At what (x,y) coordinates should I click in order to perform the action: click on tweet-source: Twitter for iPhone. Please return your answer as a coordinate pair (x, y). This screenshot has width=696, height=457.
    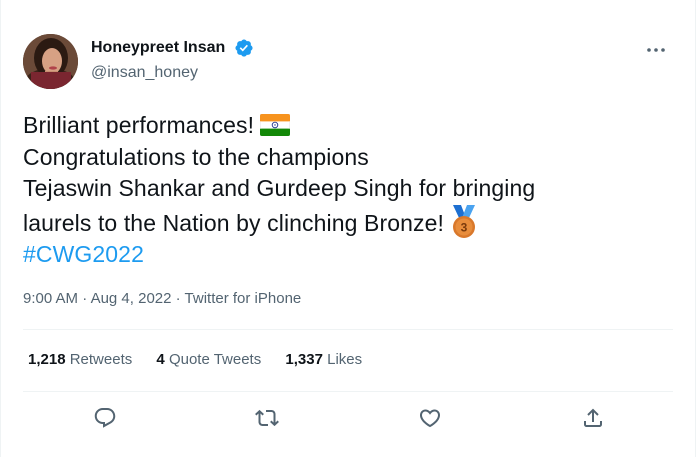
    Looking at the image, I should click on (243, 298).